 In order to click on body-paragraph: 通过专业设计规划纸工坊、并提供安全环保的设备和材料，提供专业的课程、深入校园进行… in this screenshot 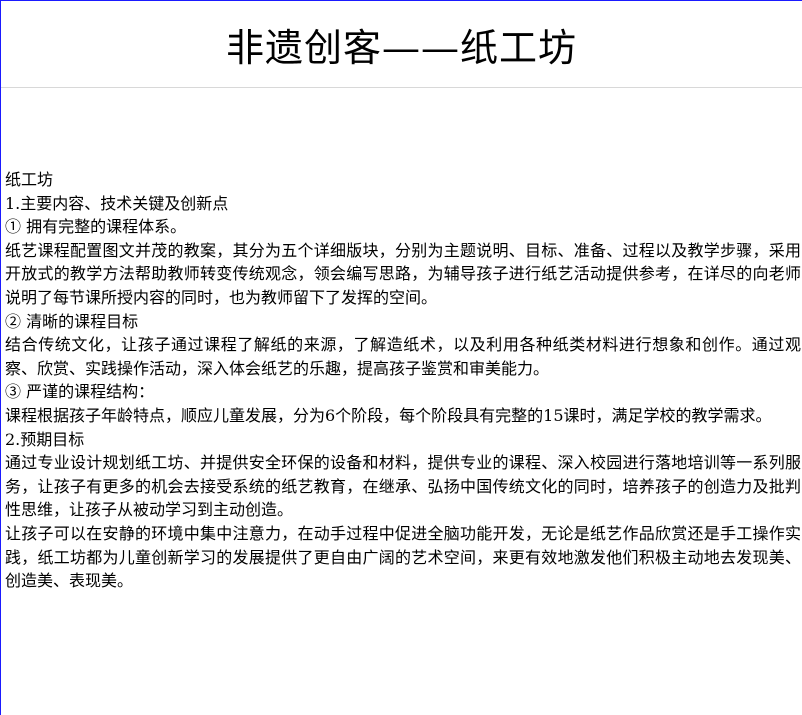, I will do `click(403, 486)`.